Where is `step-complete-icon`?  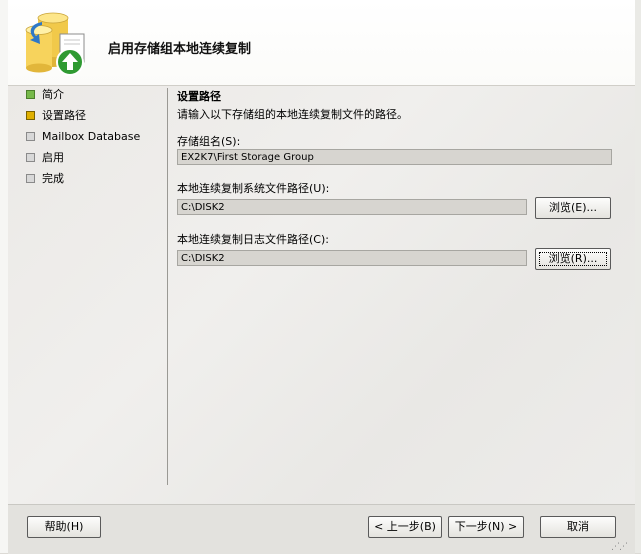 step-complete-icon is located at coordinates (30, 94).